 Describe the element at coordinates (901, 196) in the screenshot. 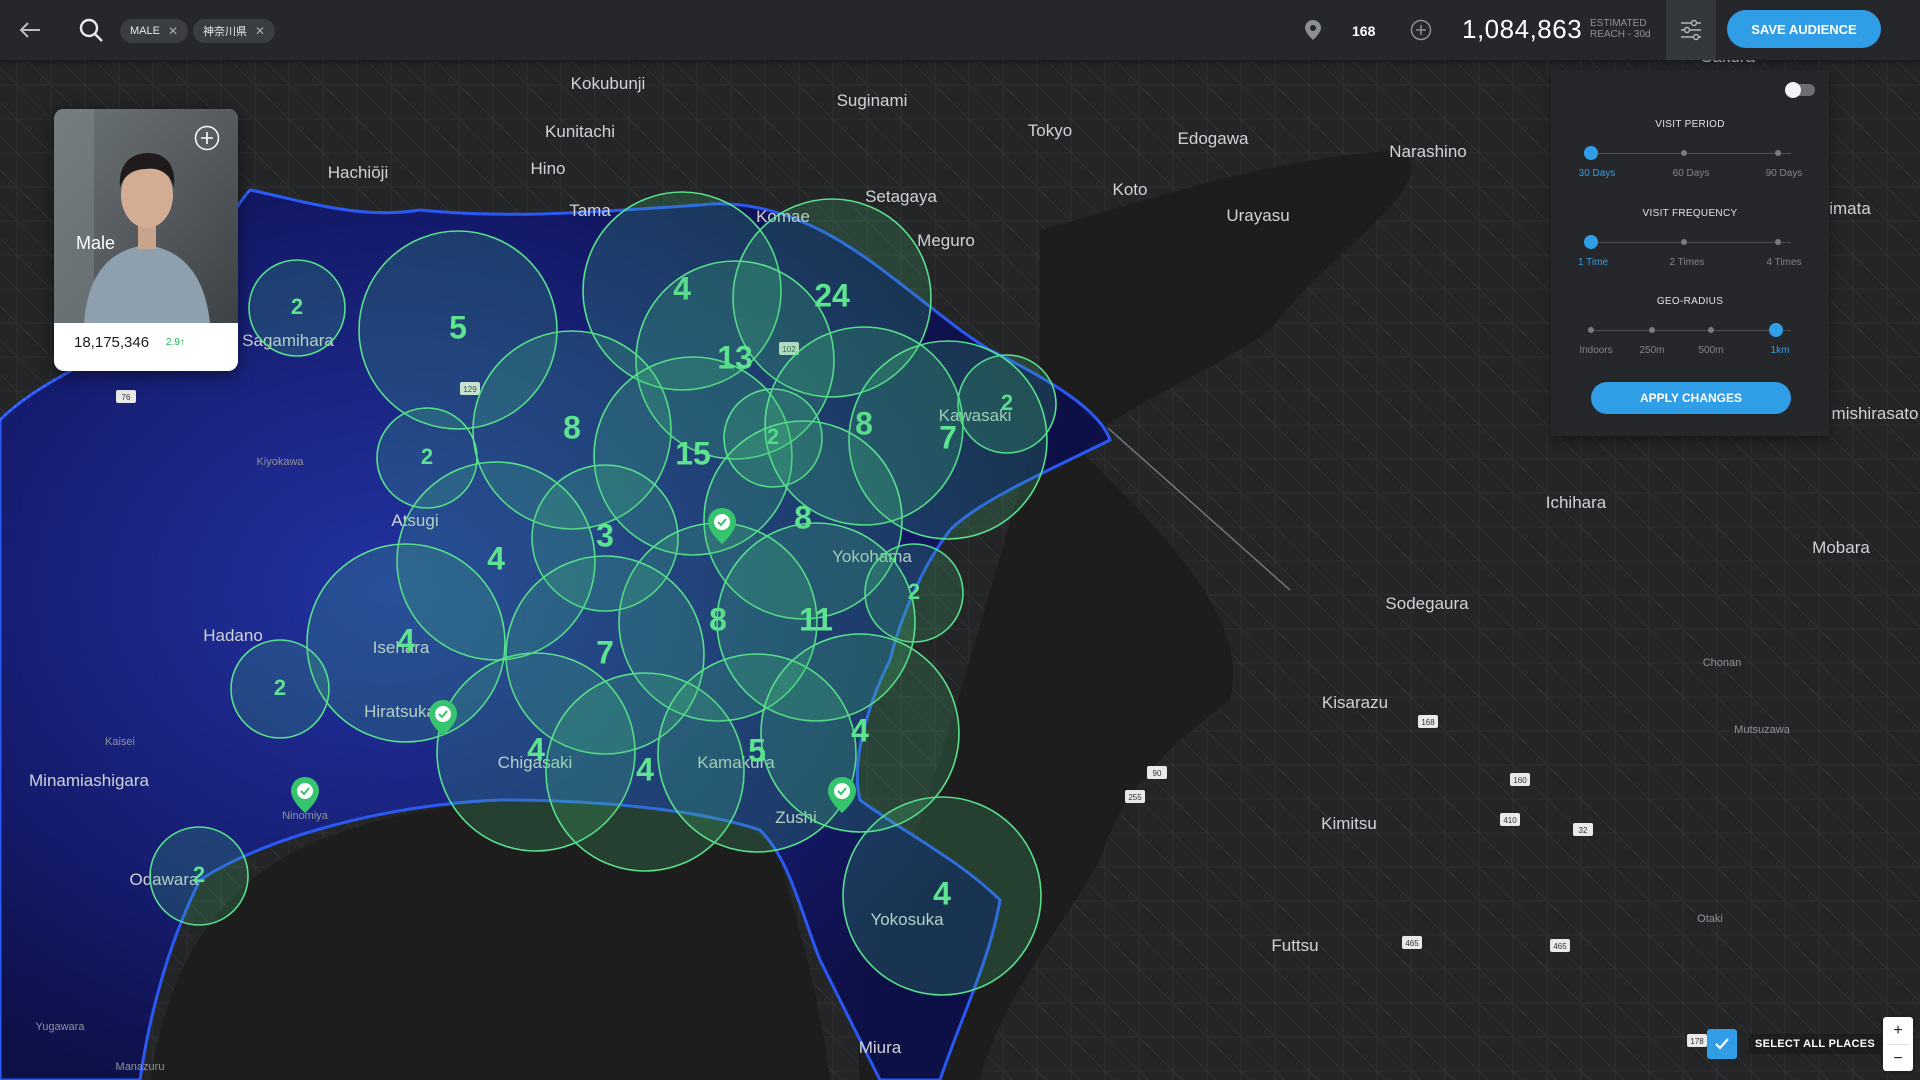

I see `map-place-label: Setagaya` at that location.